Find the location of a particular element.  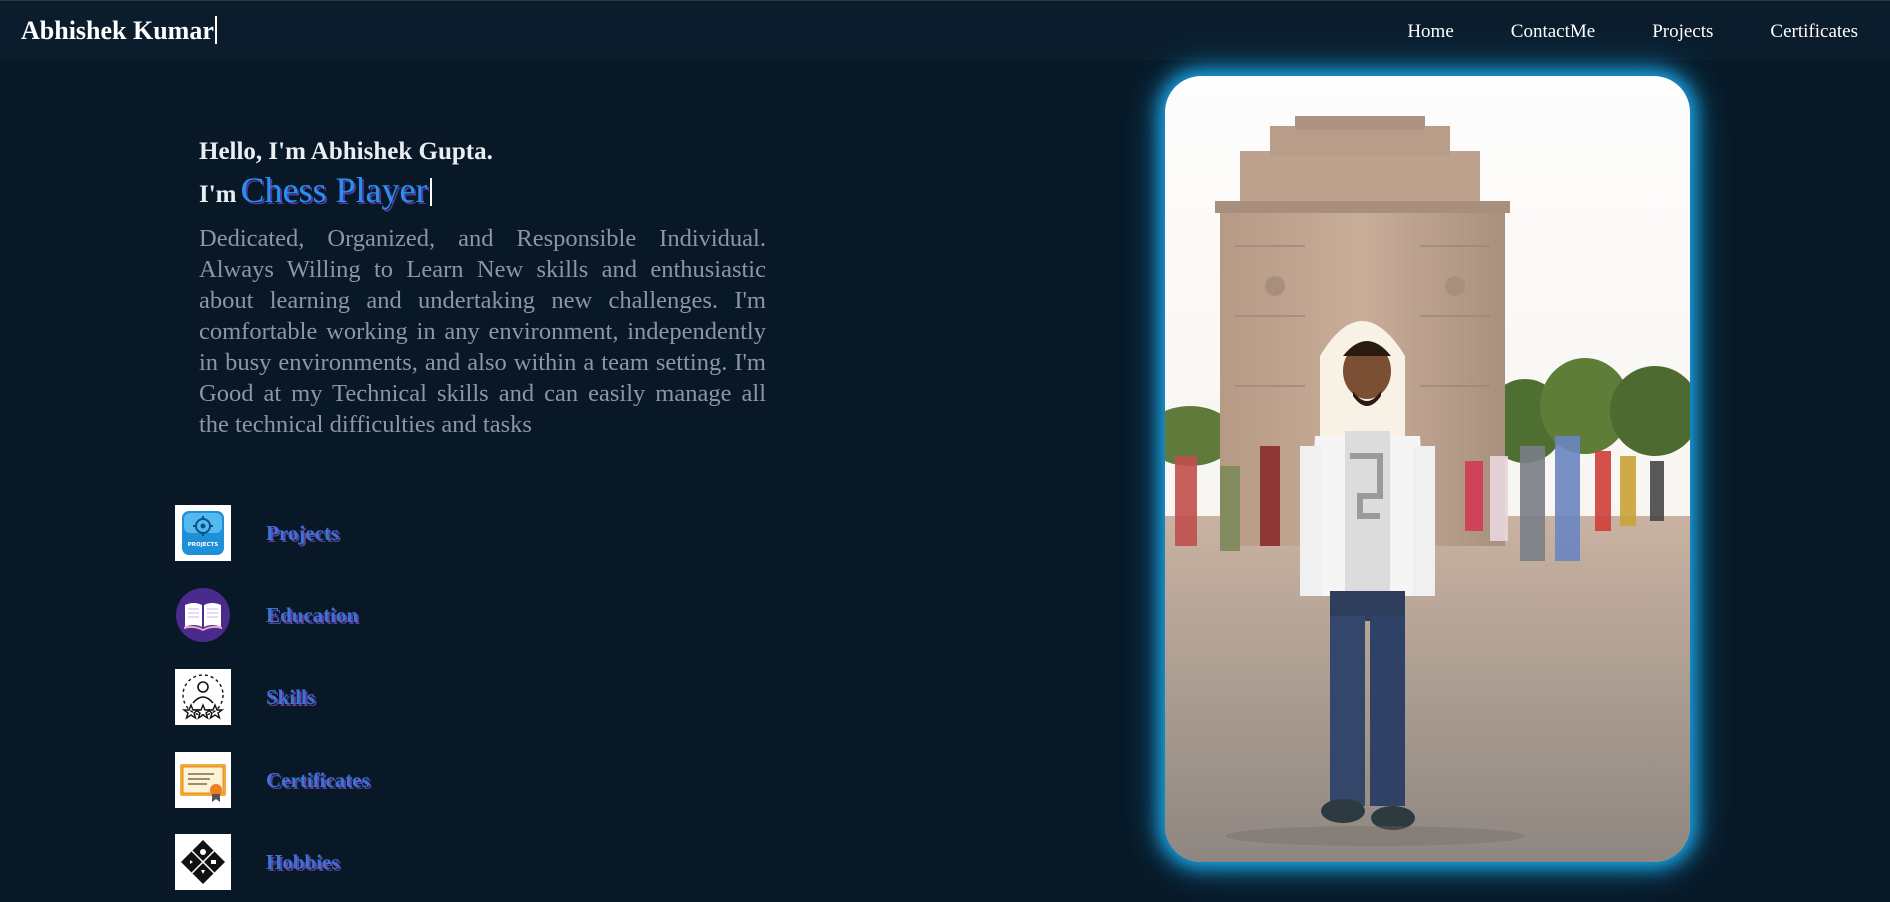

nav-link-projects: Projects is located at coordinates (1682, 32).